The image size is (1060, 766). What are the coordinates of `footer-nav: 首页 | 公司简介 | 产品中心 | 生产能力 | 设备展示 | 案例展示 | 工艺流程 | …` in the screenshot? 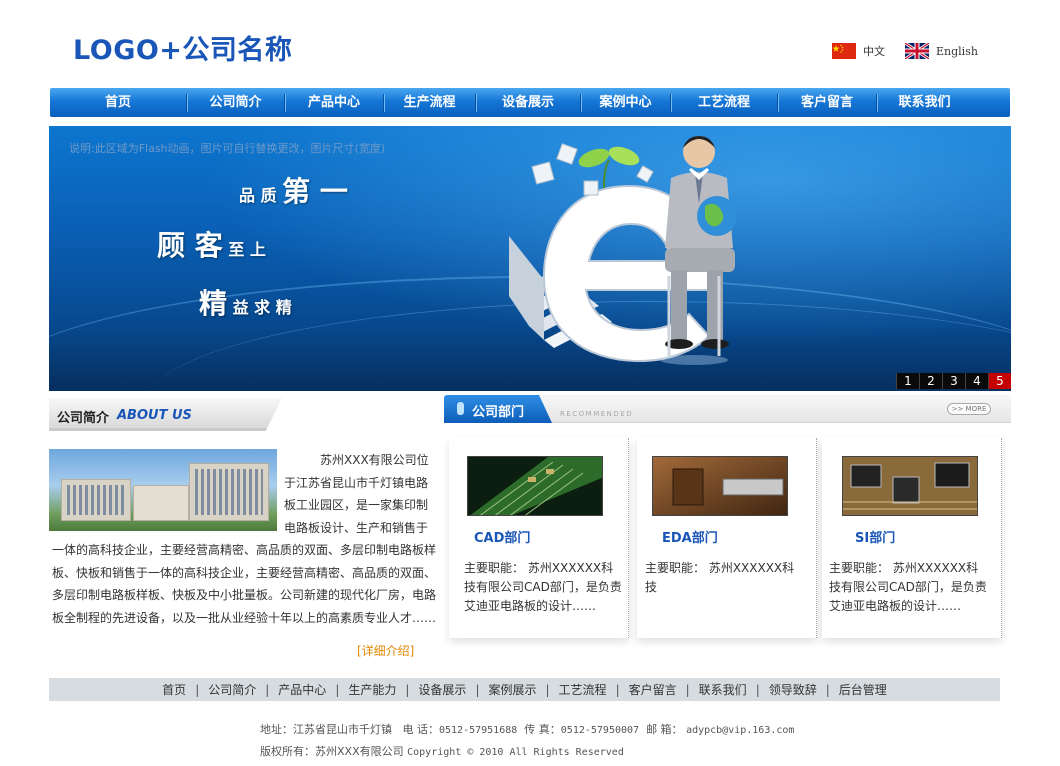 It's located at (524, 689).